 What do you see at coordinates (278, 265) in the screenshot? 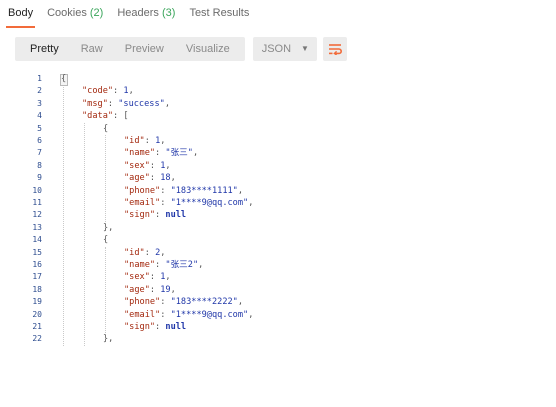
I see `code-line: 16 "name": "张三2",` at bounding box center [278, 265].